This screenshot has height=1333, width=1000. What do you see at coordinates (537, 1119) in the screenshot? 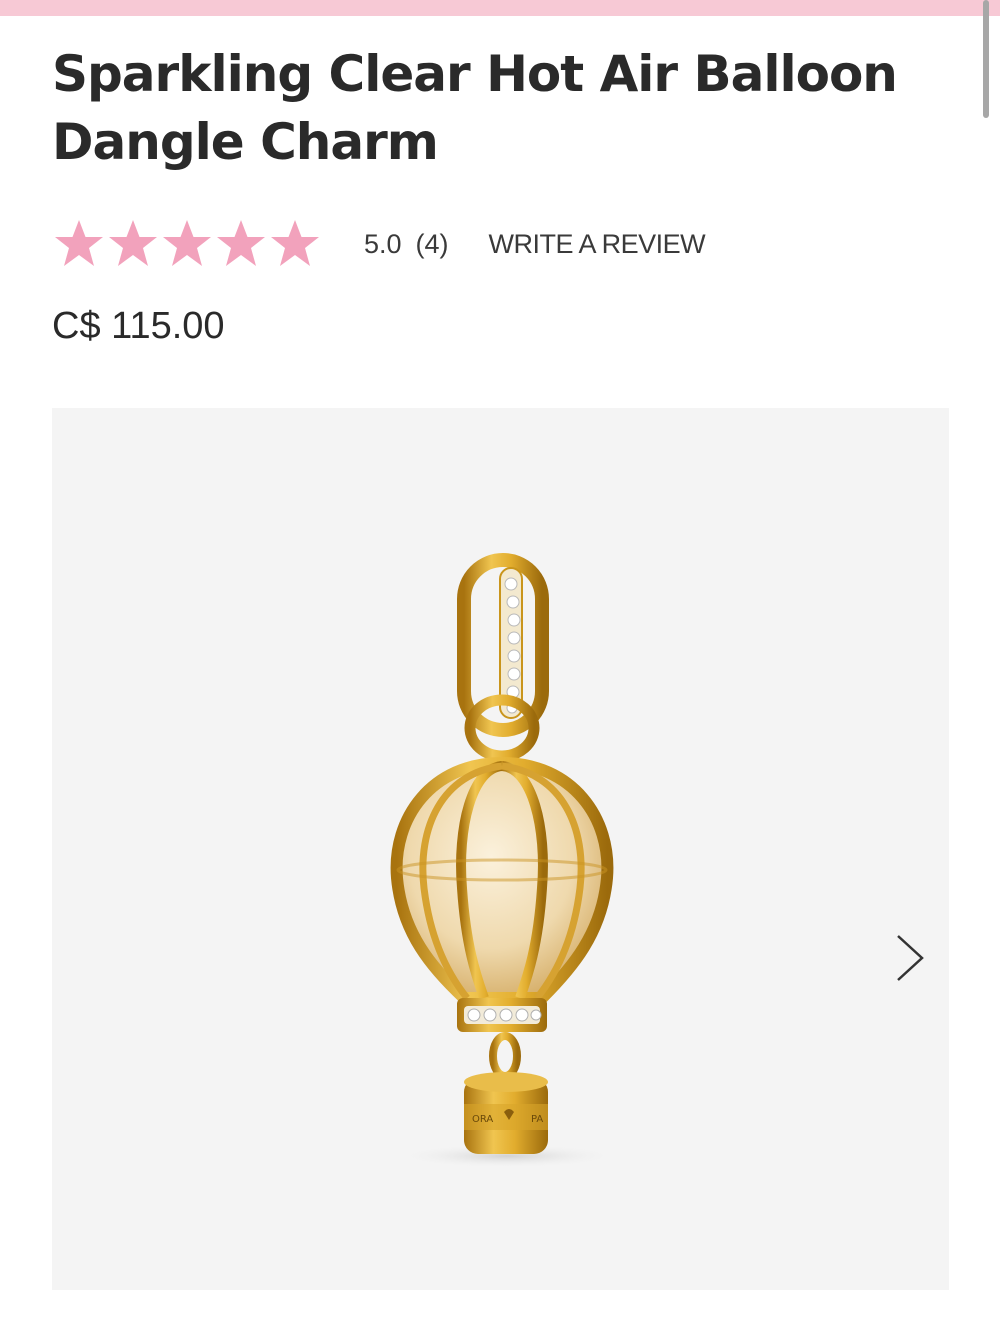
I see `engraving-right: PA` at bounding box center [537, 1119].